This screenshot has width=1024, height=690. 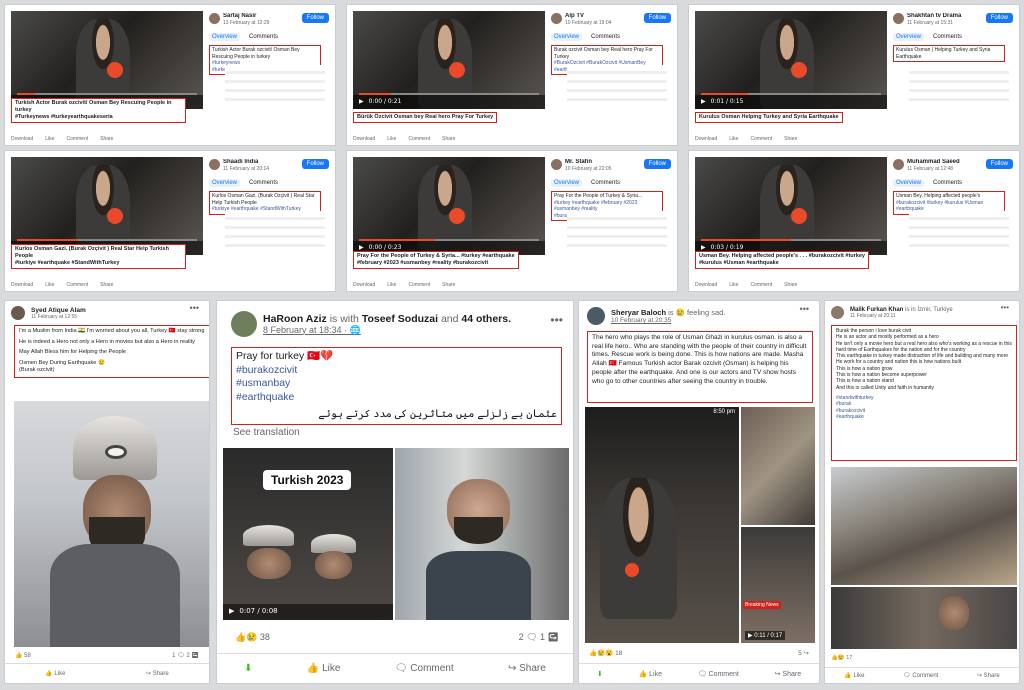 What do you see at coordinates (253, 162) in the screenshot?
I see `author-name: Shaadi India` at bounding box center [253, 162].